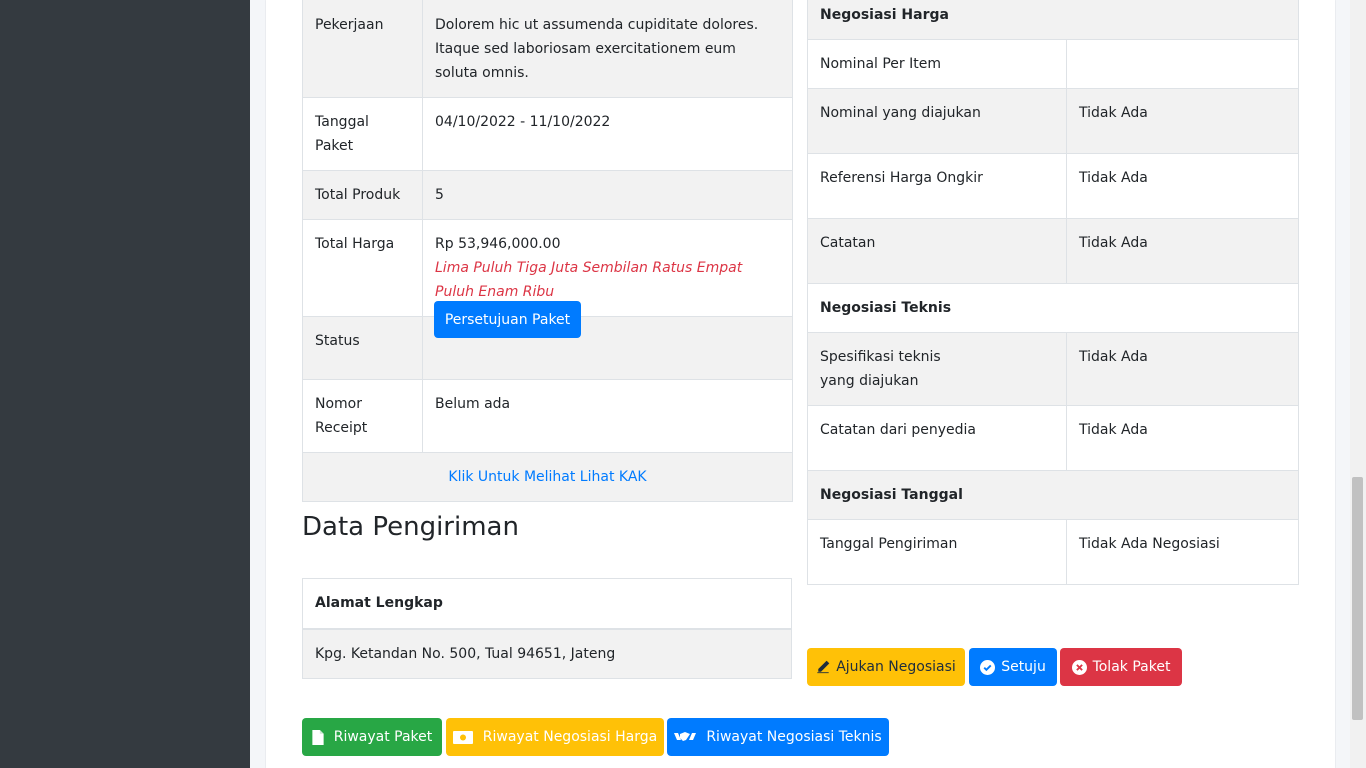  I want to click on row-nomor-receipt: Nomor Receipt Belum ada, so click(547, 416).